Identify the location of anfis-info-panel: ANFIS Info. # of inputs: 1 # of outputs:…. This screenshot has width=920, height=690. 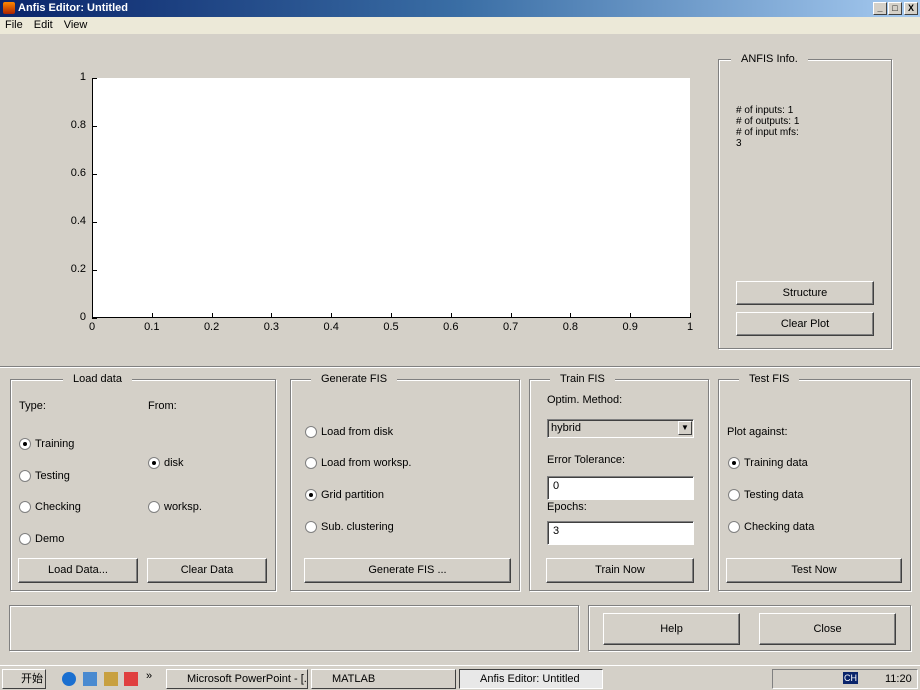
(805, 201).